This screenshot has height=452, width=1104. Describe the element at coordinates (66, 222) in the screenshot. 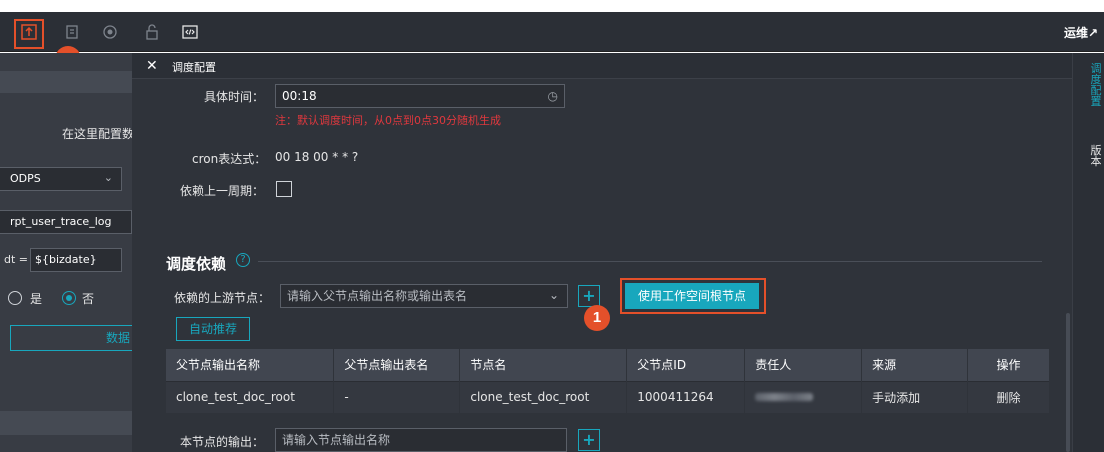

I see `table-name-field: rpt_user_trace_log` at that location.